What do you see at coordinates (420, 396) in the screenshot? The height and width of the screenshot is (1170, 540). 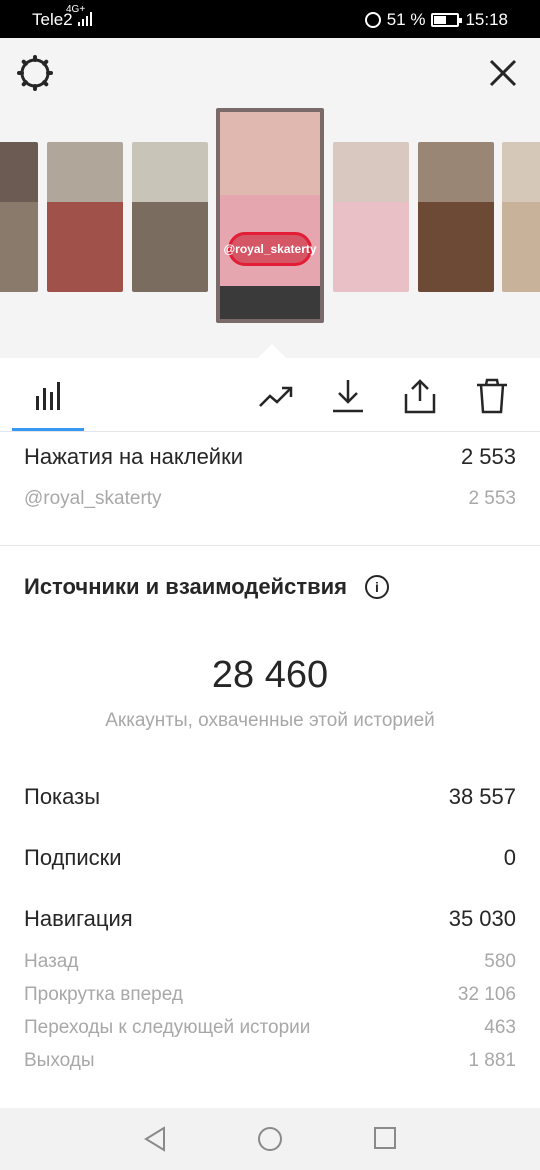 I see `share-icon` at bounding box center [420, 396].